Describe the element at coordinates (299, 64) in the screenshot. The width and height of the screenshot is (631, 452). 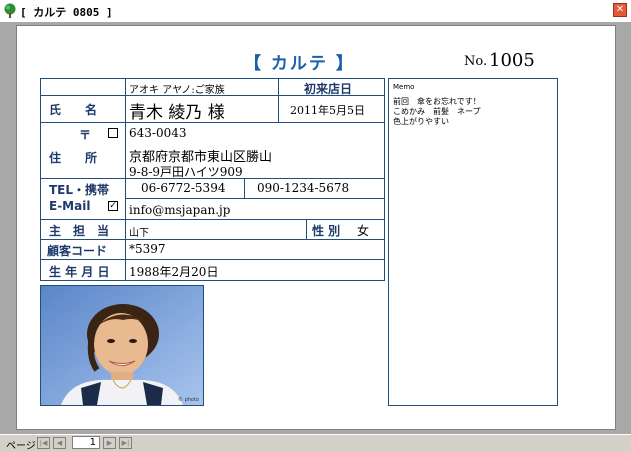
I see `page-title: 【 カルテ 】` at that location.